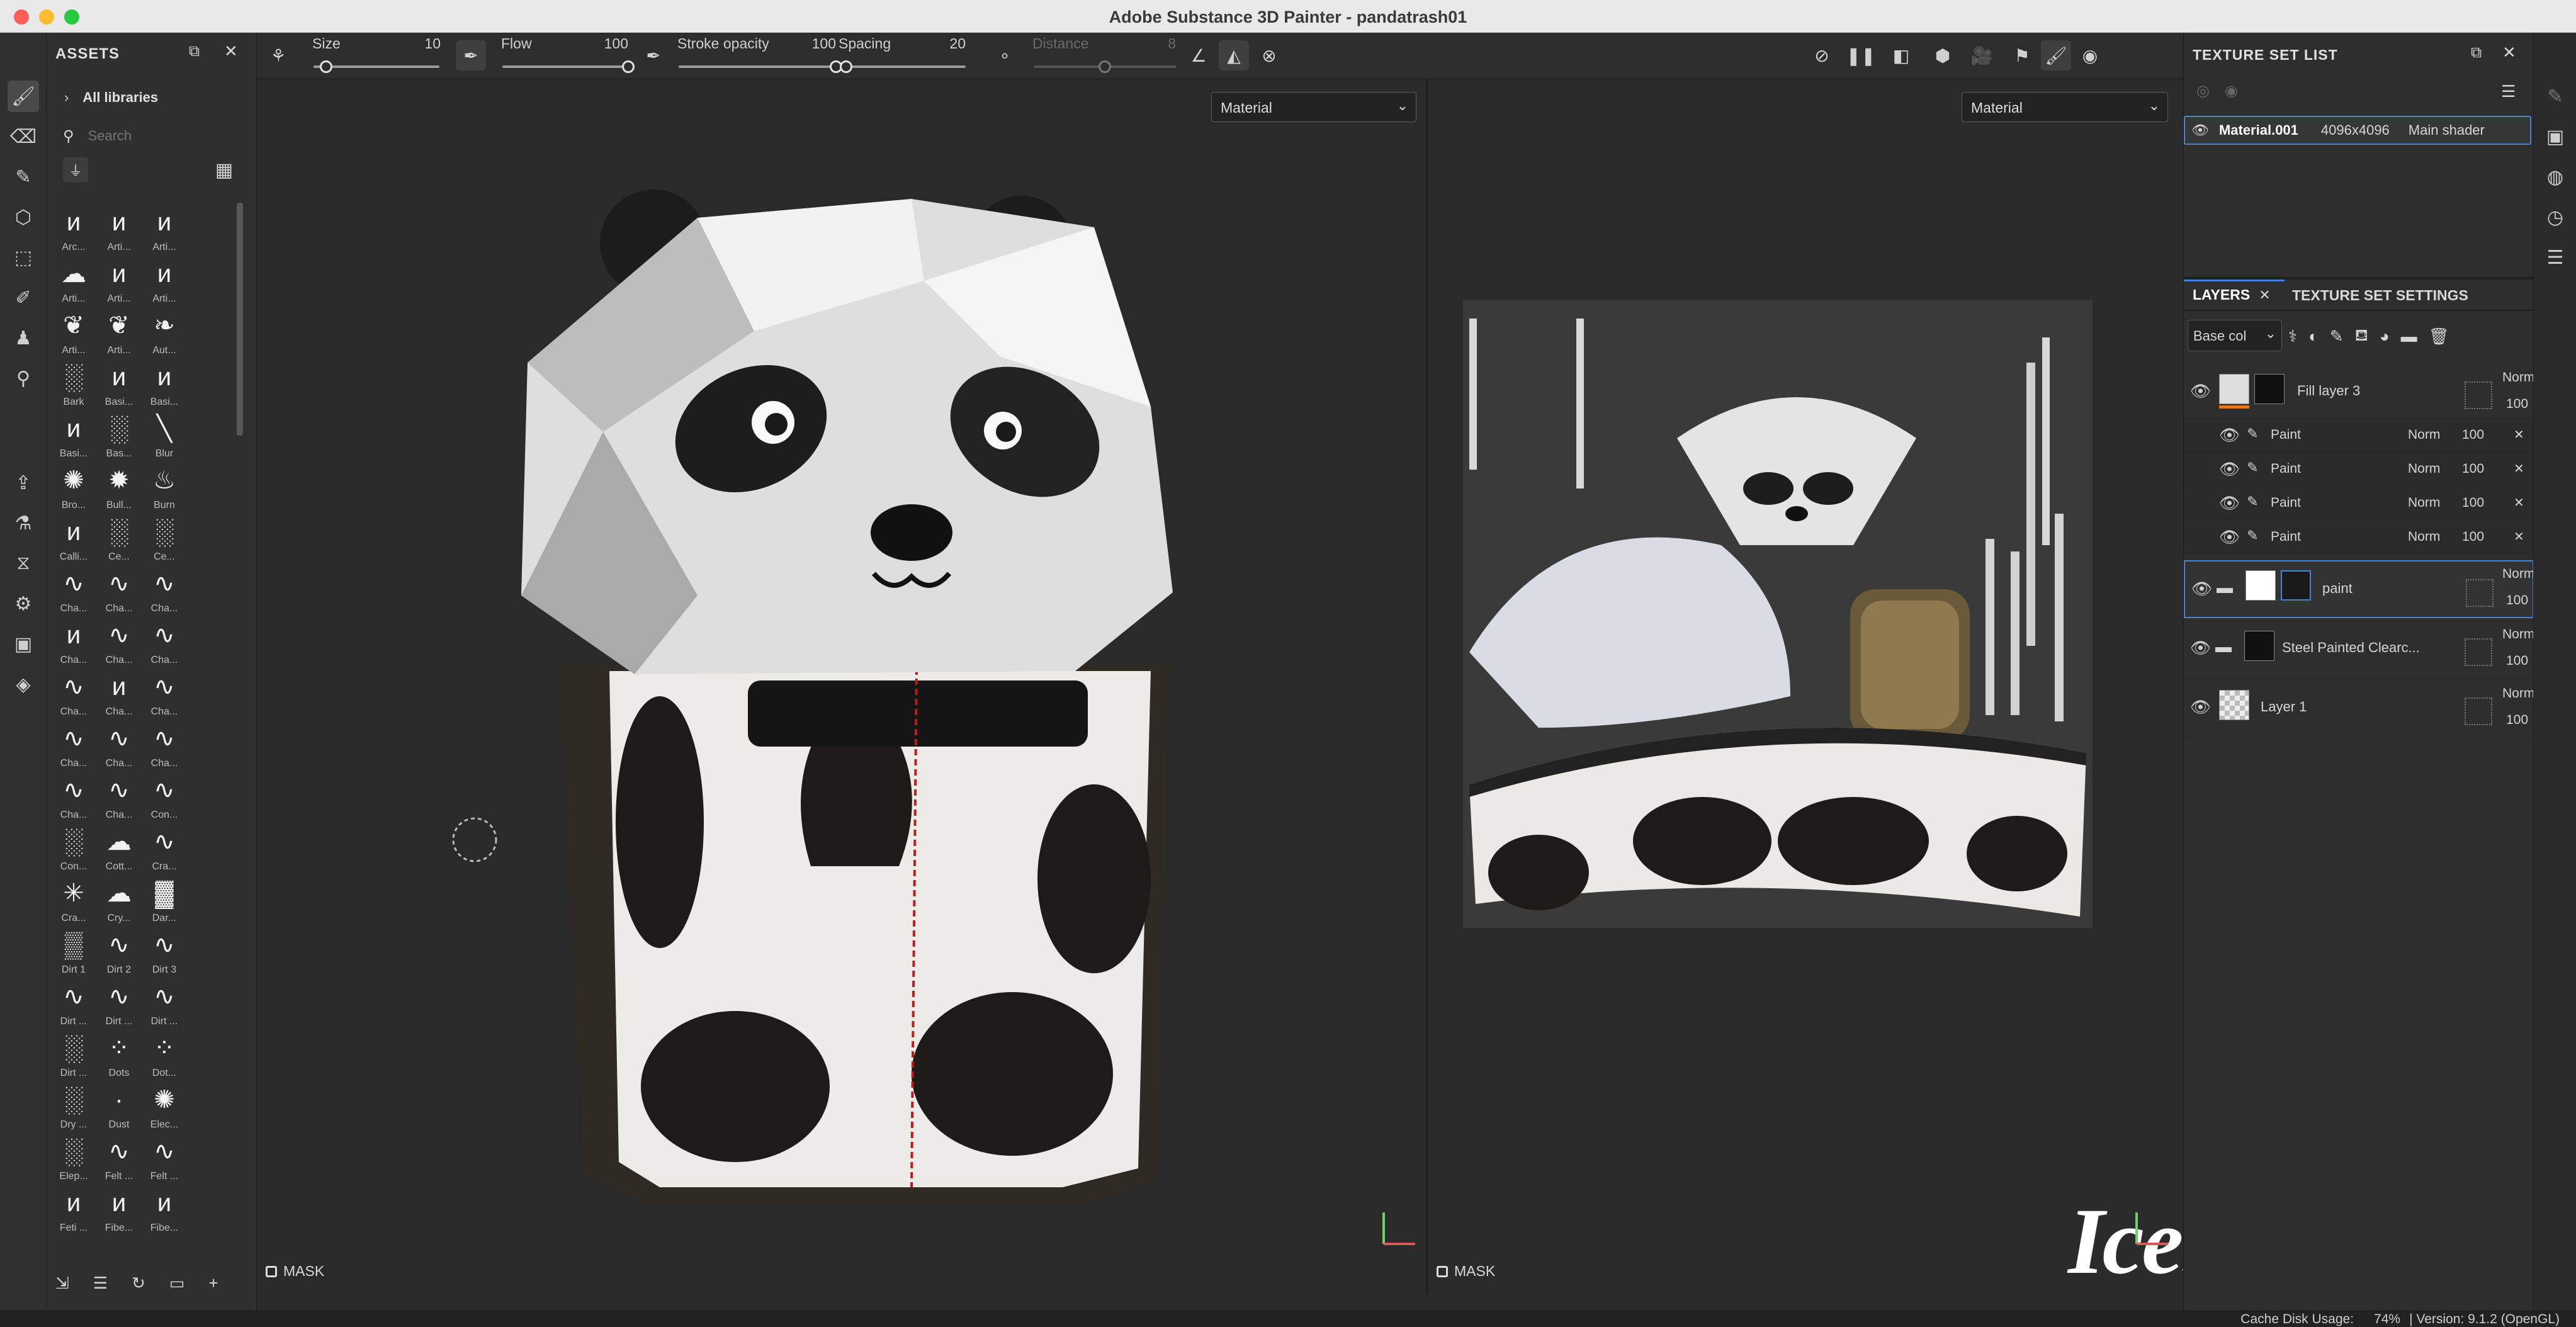  What do you see at coordinates (2203, 91) in the screenshot?
I see `hide-all-icon: ◎` at bounding box center [2203, 91].